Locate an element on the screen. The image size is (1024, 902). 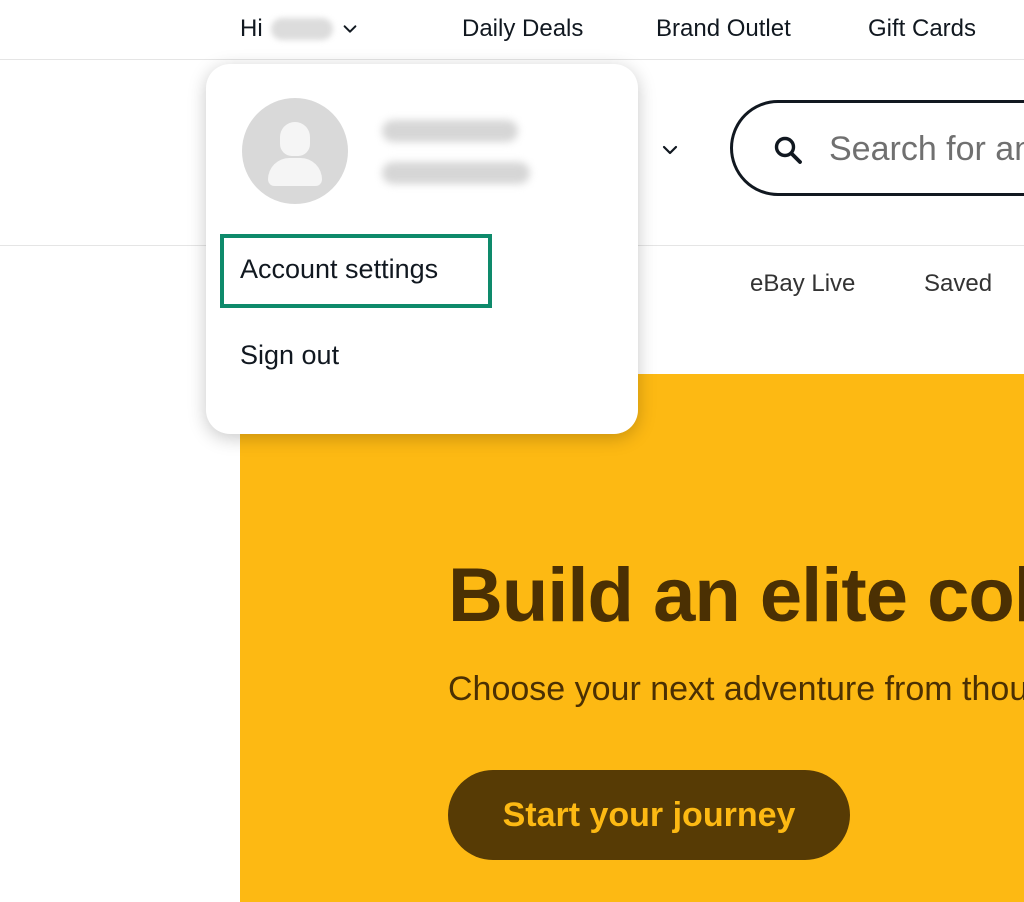
ebay-live-link: eBay Live is located at coordinates (802, 284).